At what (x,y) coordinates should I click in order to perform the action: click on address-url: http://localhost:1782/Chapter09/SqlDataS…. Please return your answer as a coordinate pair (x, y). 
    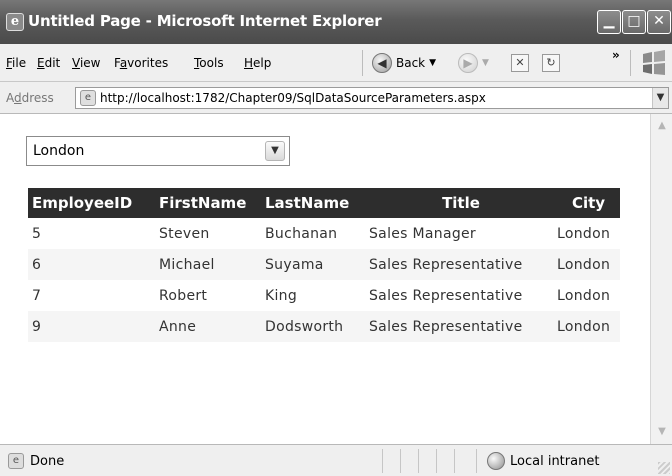
    Looking at the image, I should click on (293, 98).